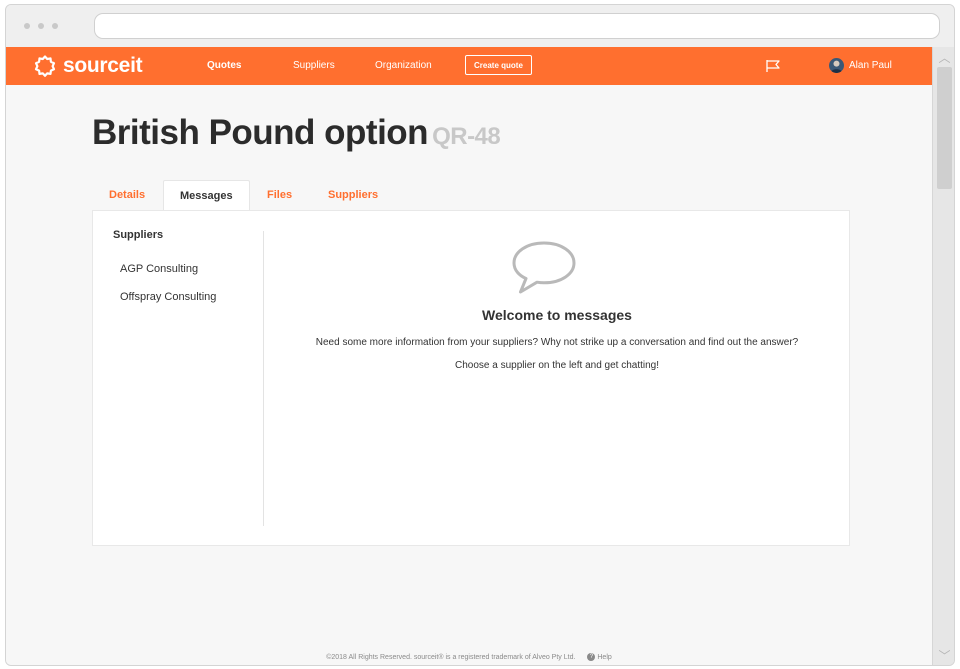  What do you see at coordinates (168, 297) in the screenshot?
I see `supplier-item-offspray-consulting: Offspray Consulting` at bounding box center [168, 297].